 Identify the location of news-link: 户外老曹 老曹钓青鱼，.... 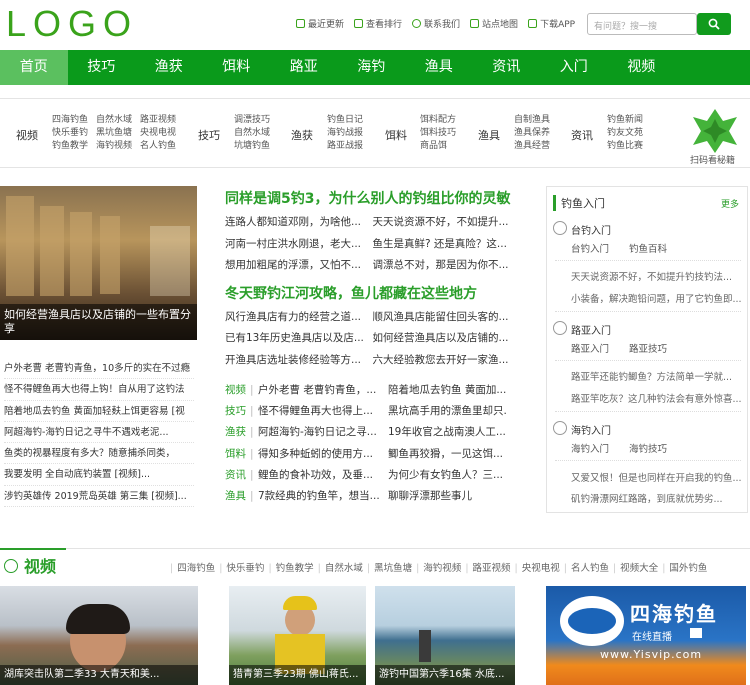
(323, 390).